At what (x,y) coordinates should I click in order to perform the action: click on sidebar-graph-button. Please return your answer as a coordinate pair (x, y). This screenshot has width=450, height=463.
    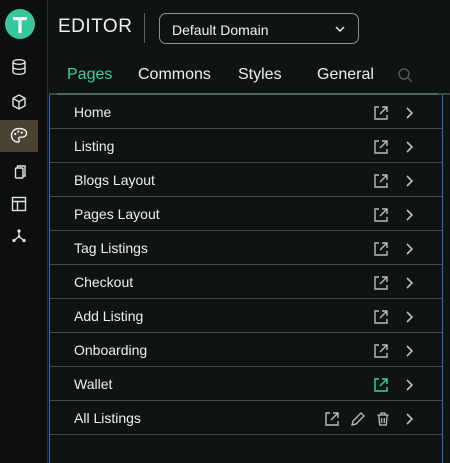
    Looking at the image, I should click on (19, 236).